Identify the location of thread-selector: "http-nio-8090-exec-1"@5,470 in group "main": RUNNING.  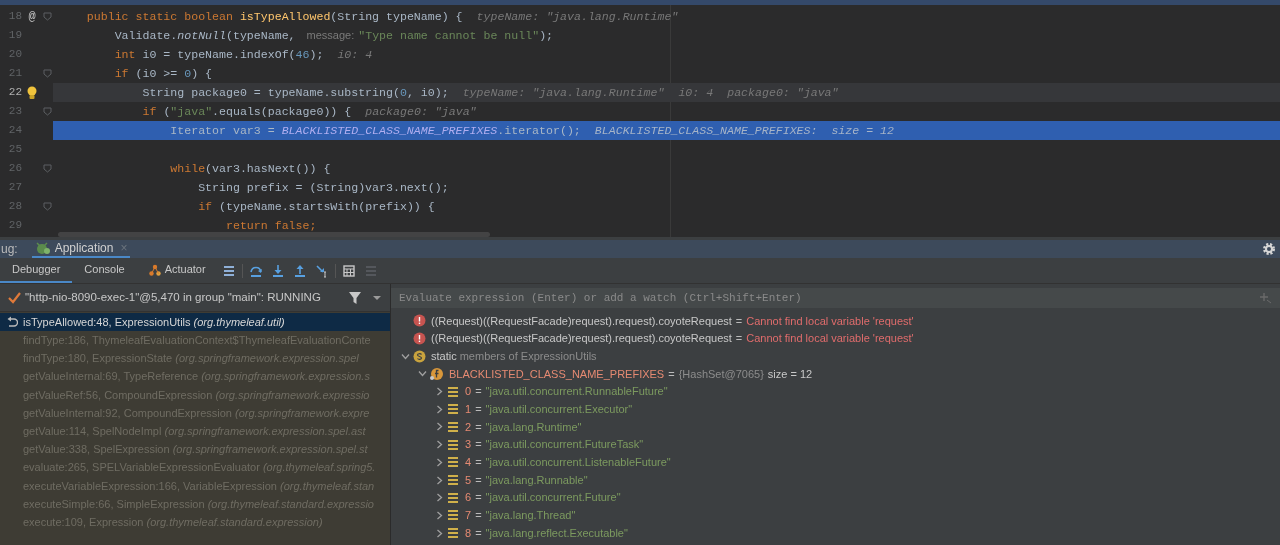
(184, 297).